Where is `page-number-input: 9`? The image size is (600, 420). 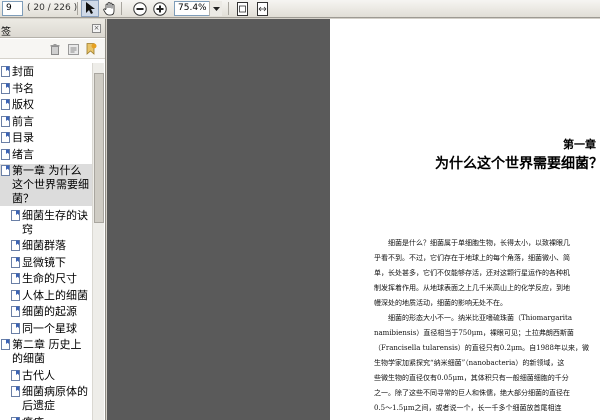
page-number-input: 9 is located at coordinates (12, 8).